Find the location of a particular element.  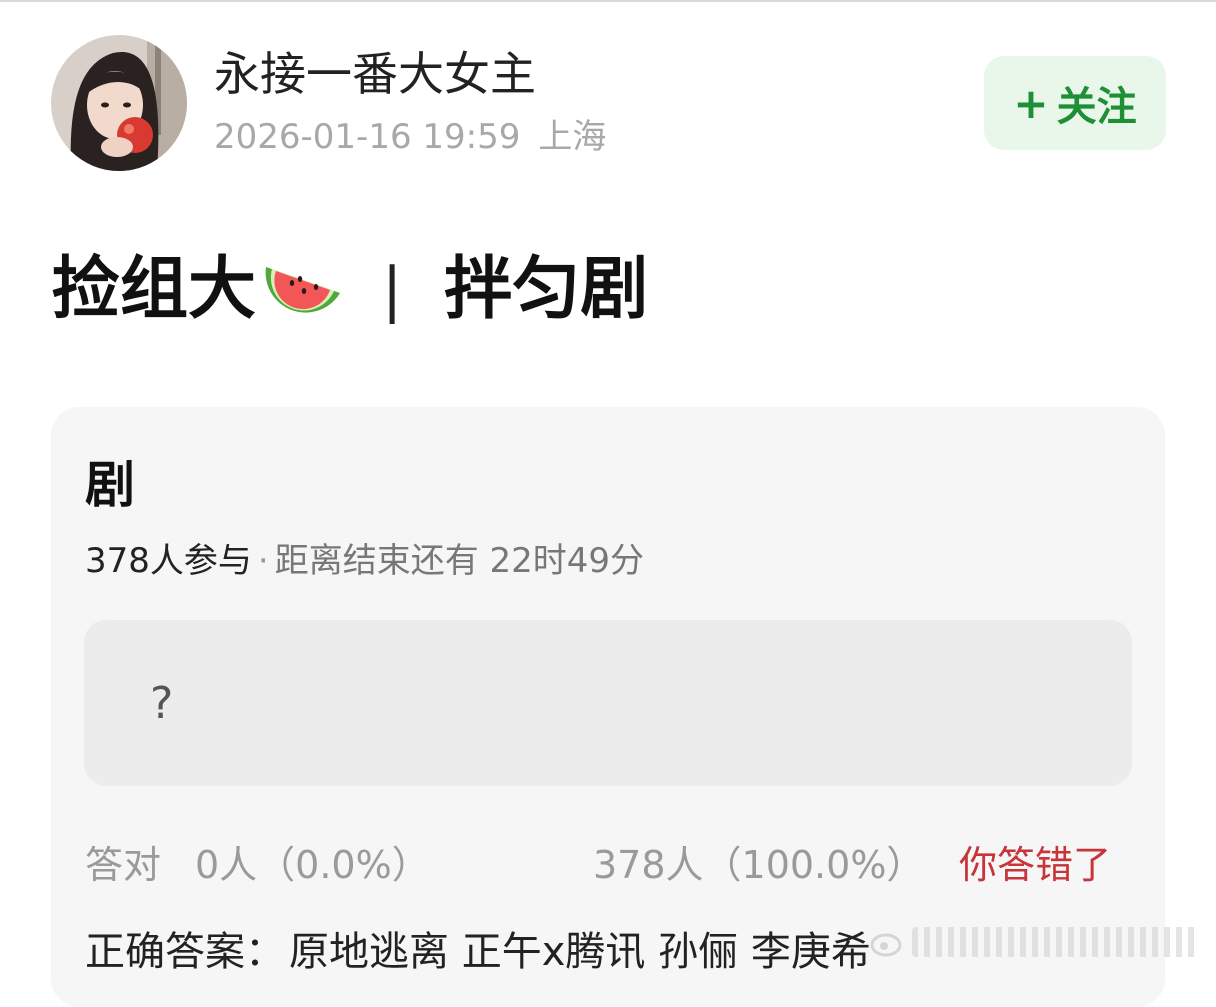

correct-answer: 正确答案： 原地逃离 正午x腾讯 孙俪 李庚希 is located at coordinates (478, 952).